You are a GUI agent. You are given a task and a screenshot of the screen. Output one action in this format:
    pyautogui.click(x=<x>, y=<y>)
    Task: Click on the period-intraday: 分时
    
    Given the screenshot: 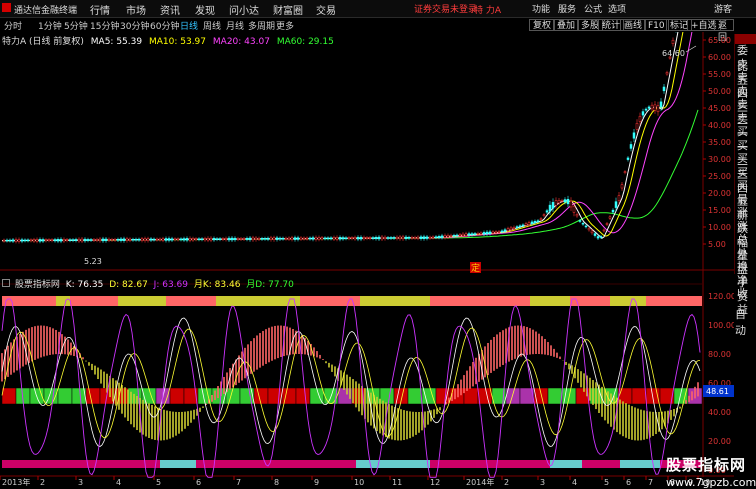 What is the action you would take?
    pyautogui.click(x=13, y=25)
    